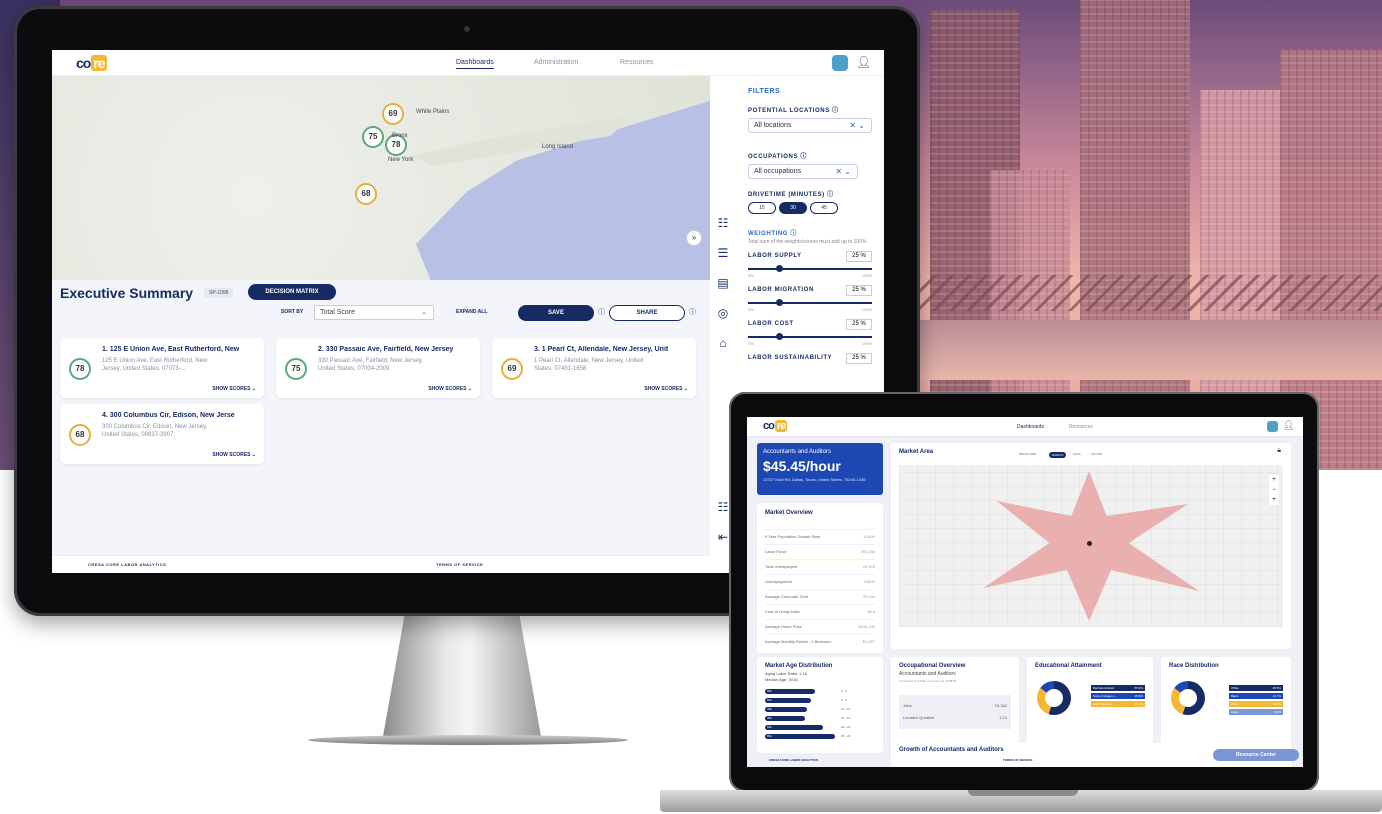  I want to click on legend-value: 28.5%, so click(1276, 704).